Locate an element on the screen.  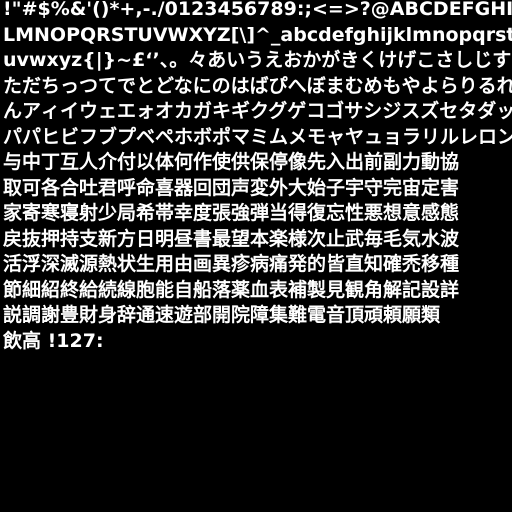
glyph-line-6: パパヒビフブプベペホボポマミムメモャヤュョラリルレロン・ー一下 is located at coordinates (257, 136).